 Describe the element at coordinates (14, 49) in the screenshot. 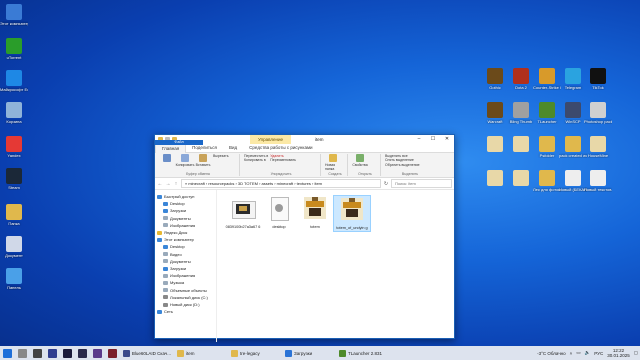

I see `desktop-icon: uTorrent` at that location.